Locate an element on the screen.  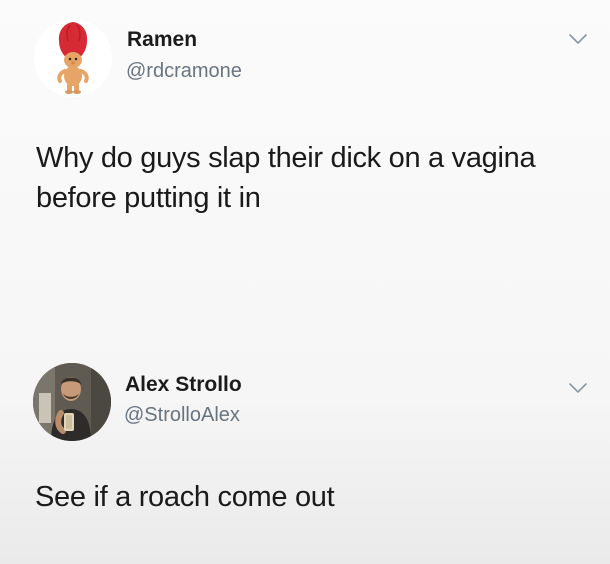
display-name: Ramen is located at coordinates (162, 40).